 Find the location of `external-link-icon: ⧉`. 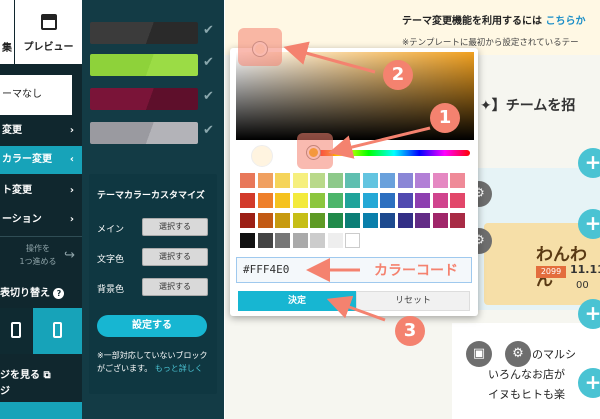

external-link-icon: ⧉ is located at coordinates (47, 375).